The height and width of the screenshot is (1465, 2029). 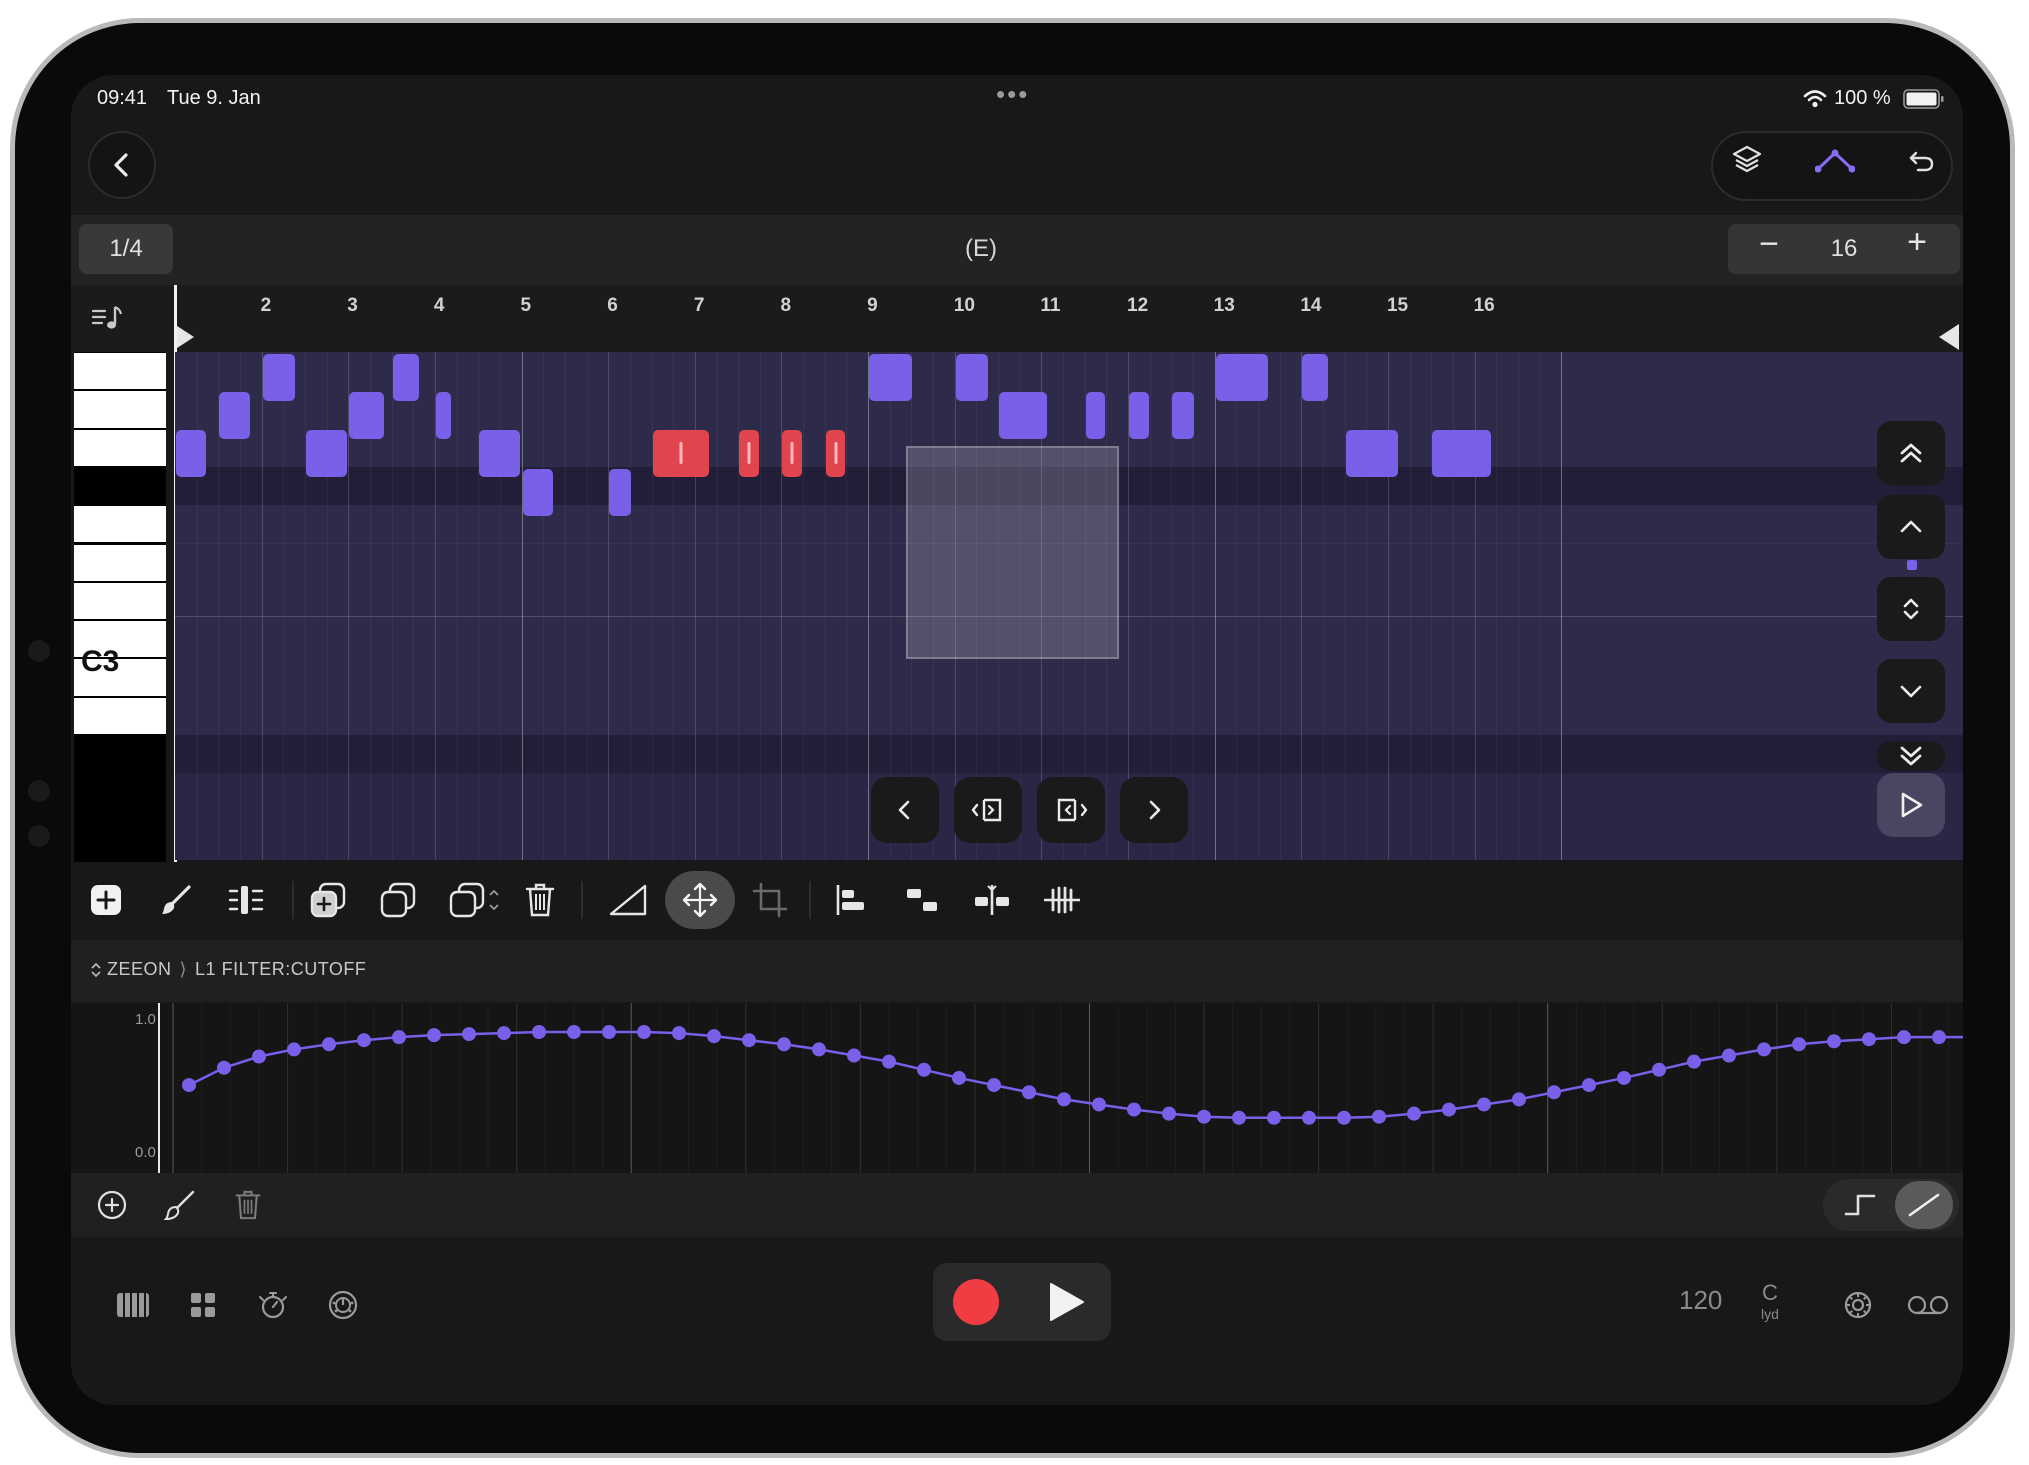 I want to click on draw-points-button, so click(x=180, y=1205).